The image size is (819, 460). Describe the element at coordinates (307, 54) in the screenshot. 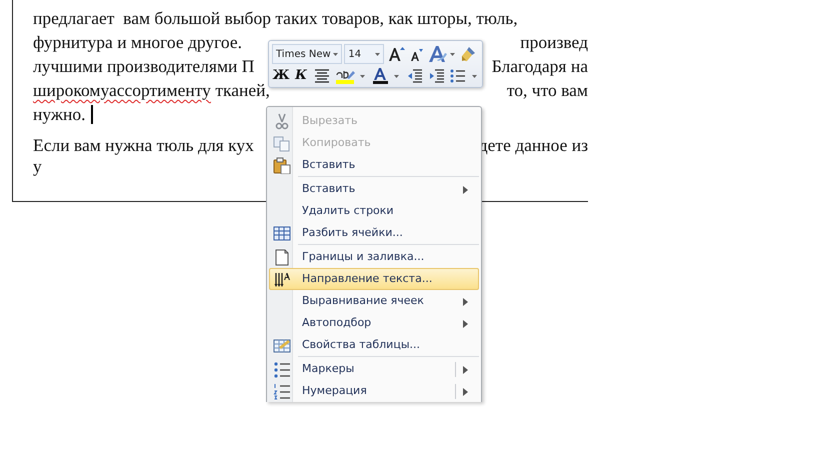

I see `font-name-field: Times New` at that location.